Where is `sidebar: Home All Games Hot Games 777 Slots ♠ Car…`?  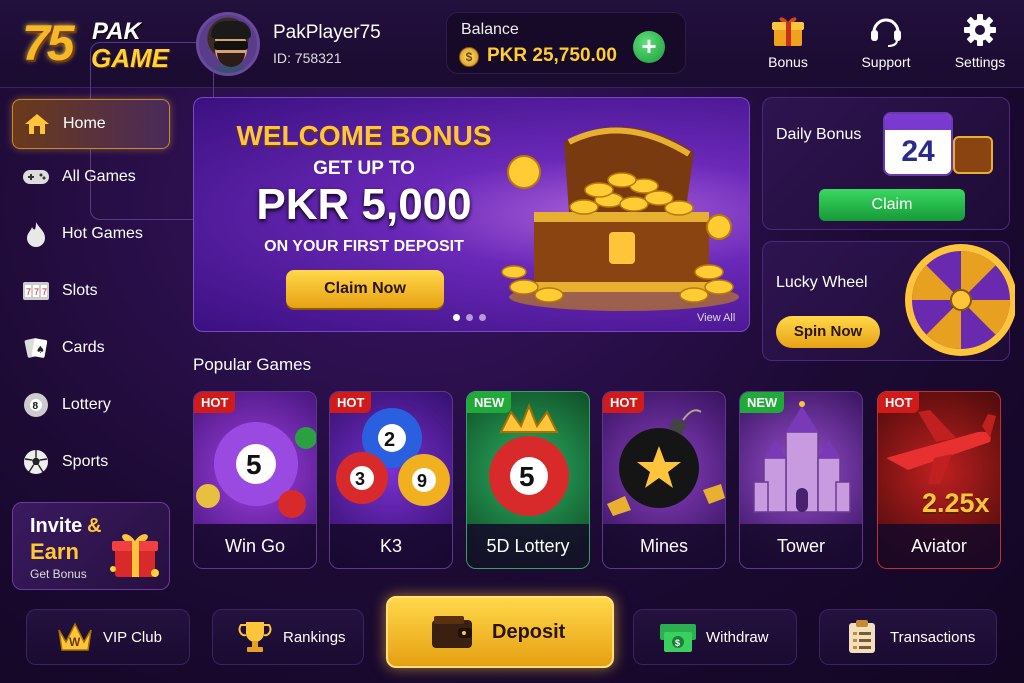 sidebar: Home All Games Hot Games 777 Slots ♠ Car… is located at coordinates (89, 345).